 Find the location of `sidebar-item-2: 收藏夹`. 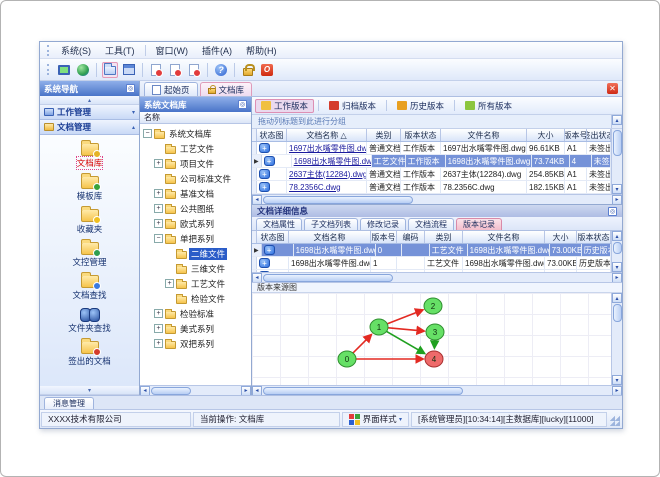

sidebar-item-2: 收藏夹 is located at coordinates (90, 221).